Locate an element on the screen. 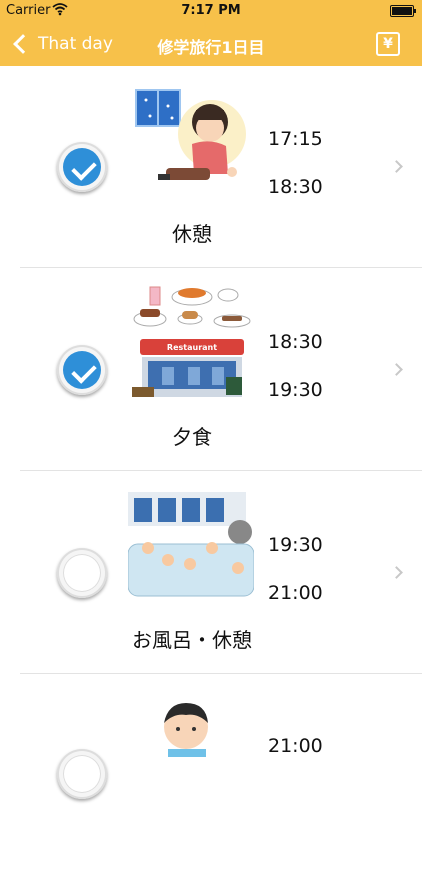 The height and width of the screenshot is (878, 422). start-time: 21:00 is located at coordinates (295, 746).